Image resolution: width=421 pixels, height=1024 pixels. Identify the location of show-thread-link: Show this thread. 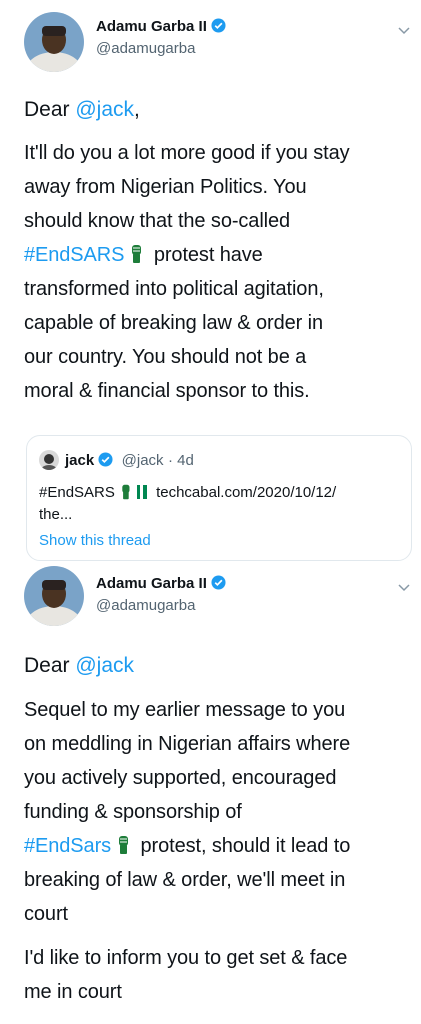
(95, 540).